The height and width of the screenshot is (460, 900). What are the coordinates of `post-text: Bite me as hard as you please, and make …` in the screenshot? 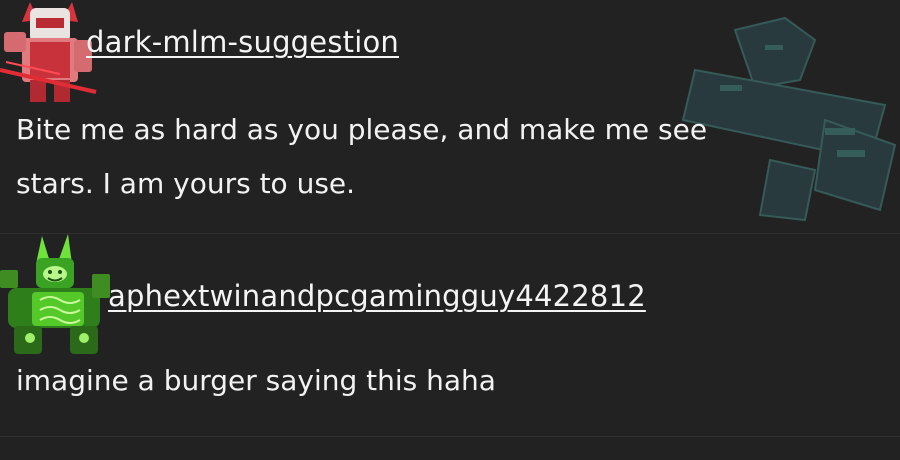 It's located at (362, 156).